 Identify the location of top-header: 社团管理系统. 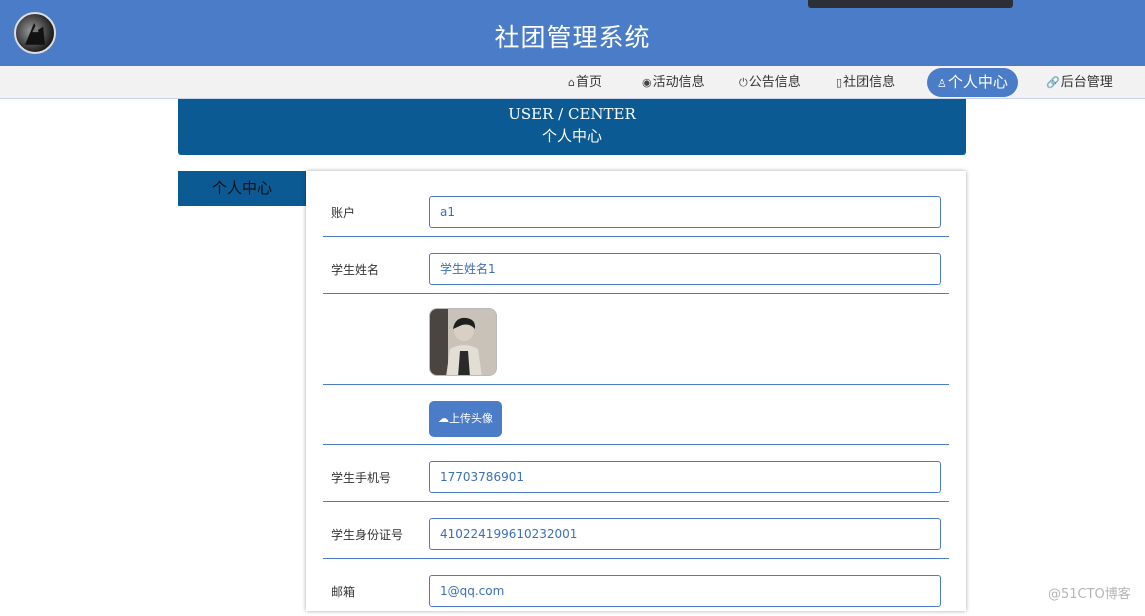
(572, 33).